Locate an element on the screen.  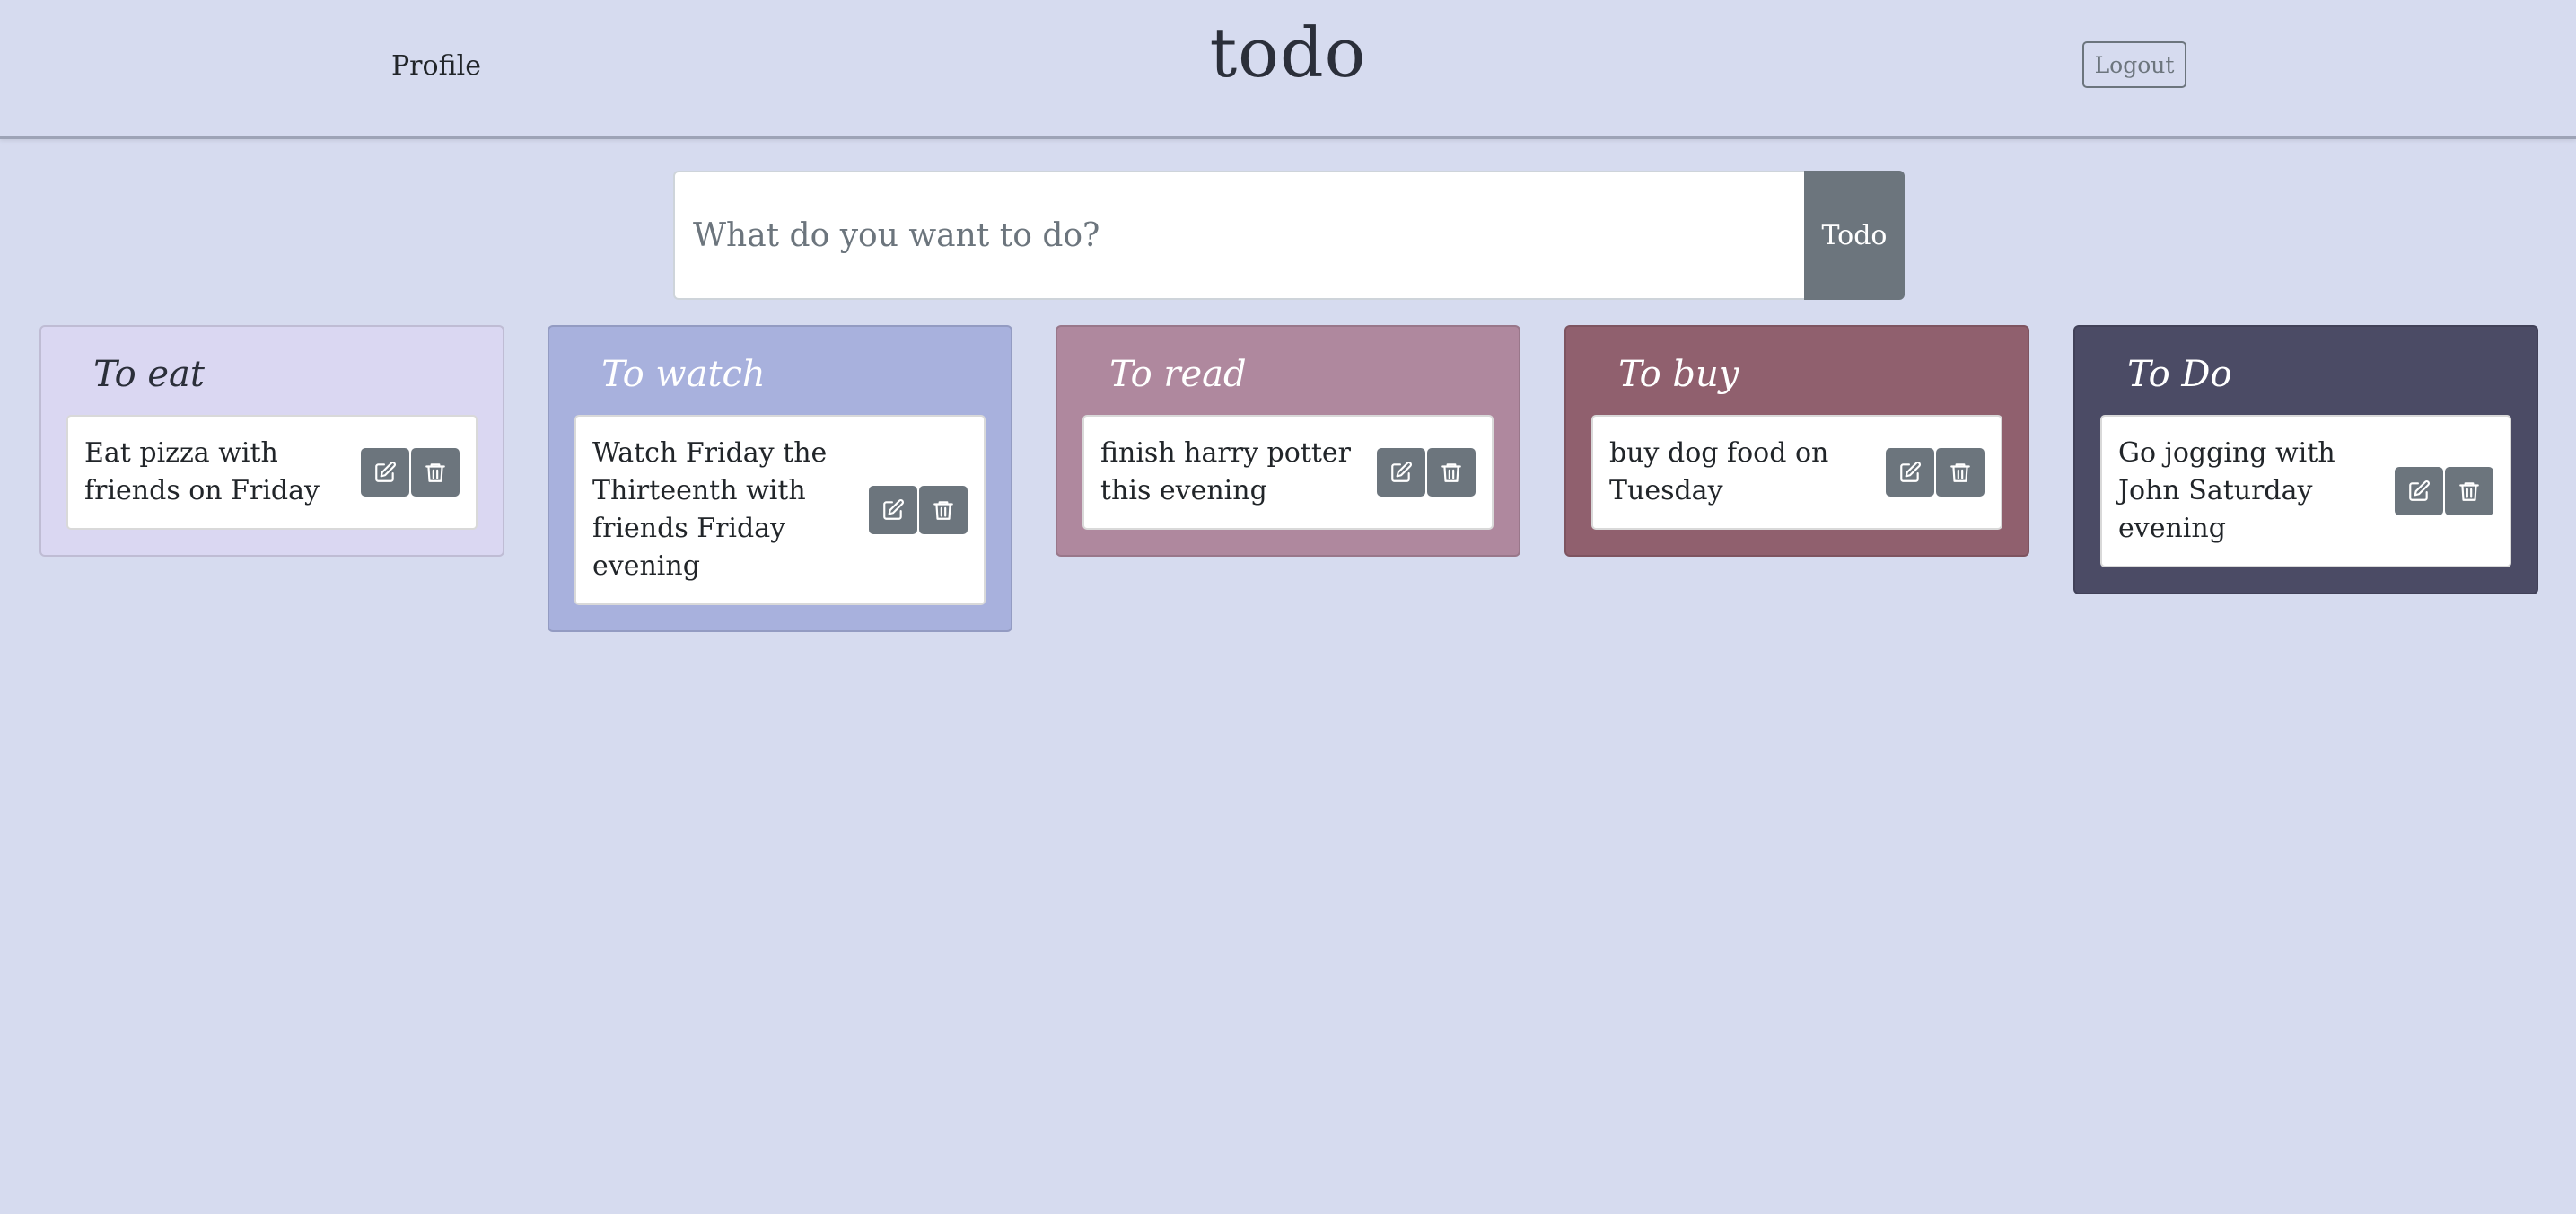
column-to-buy: To buy buy dog food on Tuesday is located at coordinates (1796, 441).